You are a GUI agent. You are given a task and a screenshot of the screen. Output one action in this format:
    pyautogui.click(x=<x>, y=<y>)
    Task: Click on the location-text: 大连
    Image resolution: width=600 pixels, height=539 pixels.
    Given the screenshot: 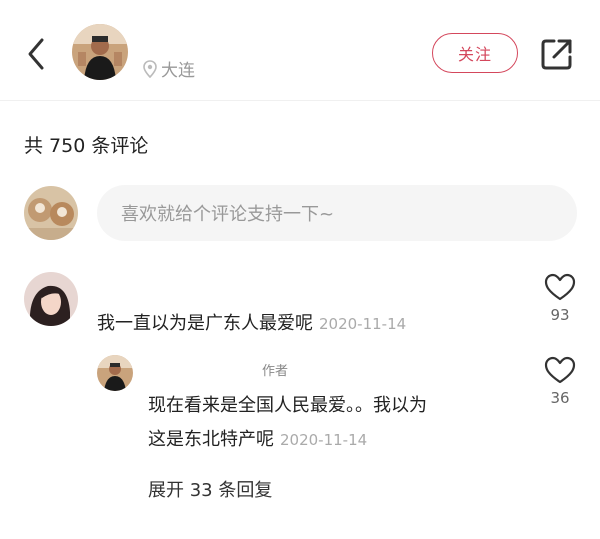 What is the action you would take?
    pyautogui.click(x=178, y=71)
    